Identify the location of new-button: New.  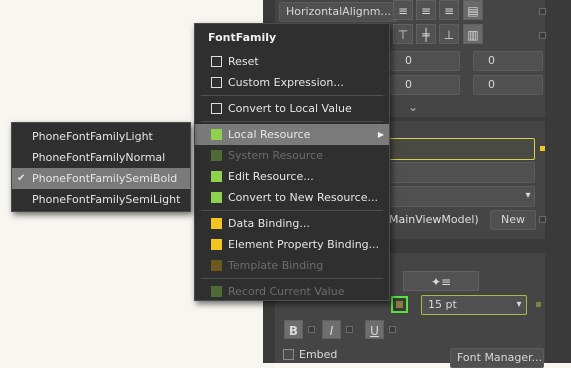
(513, 220).